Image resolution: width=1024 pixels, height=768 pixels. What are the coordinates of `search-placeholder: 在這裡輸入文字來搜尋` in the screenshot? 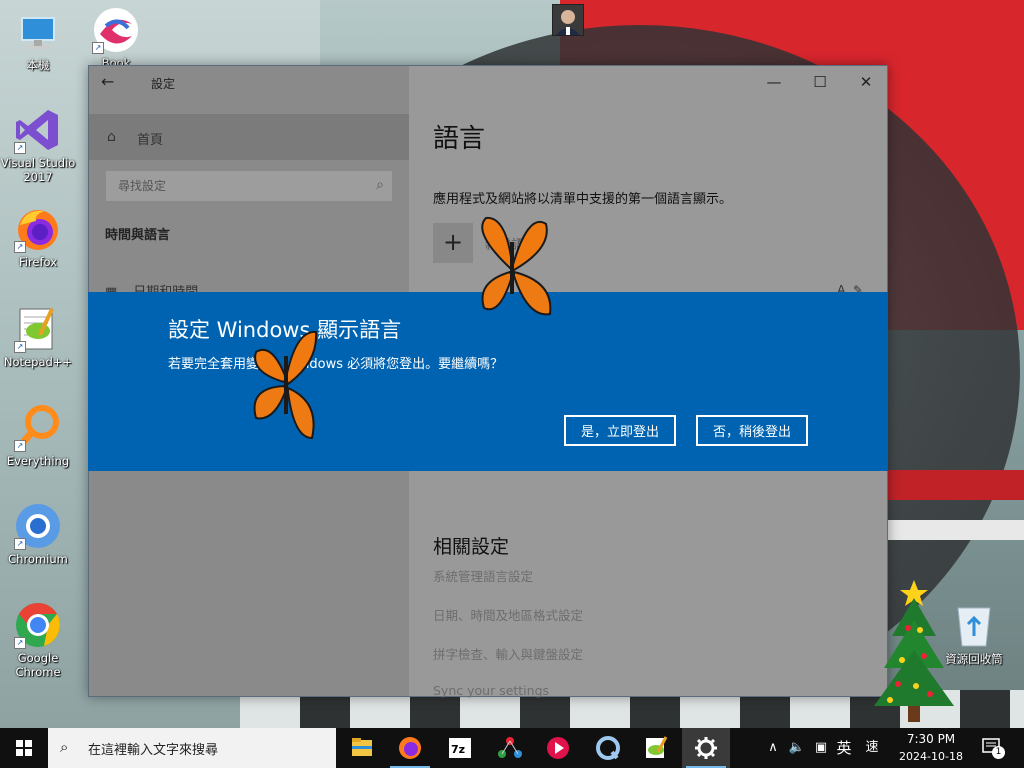 It's located at (153, 750).